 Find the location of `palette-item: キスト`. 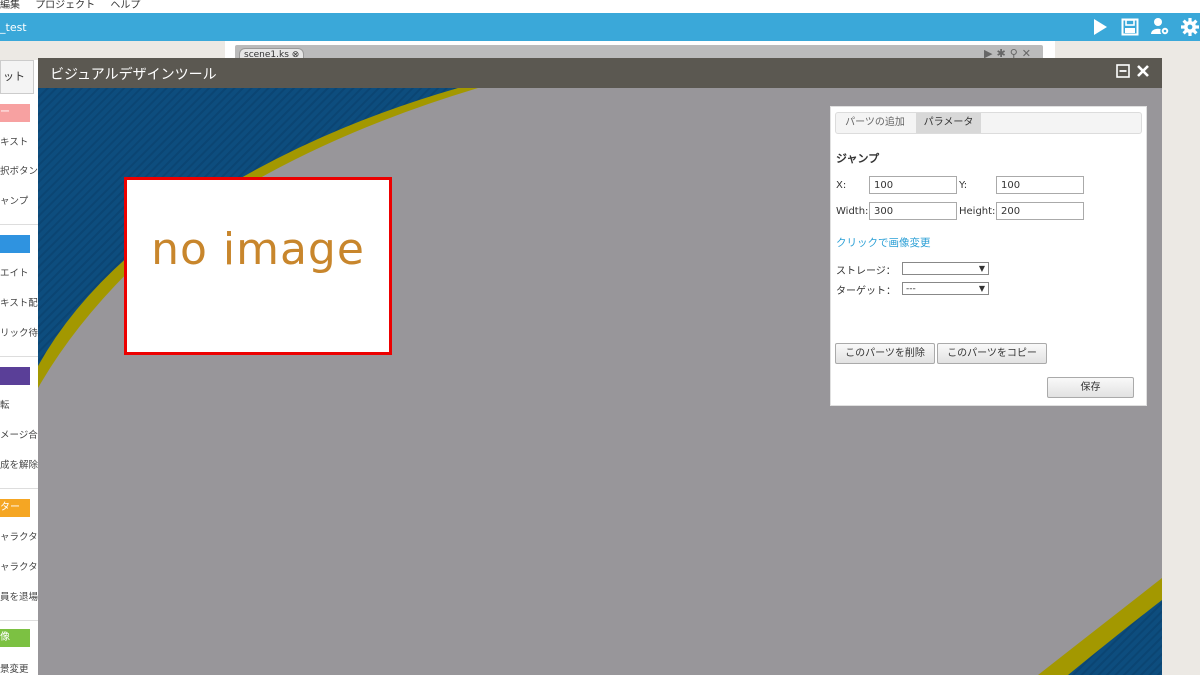

palette-item: キスト is located at coordinates (19, 141).